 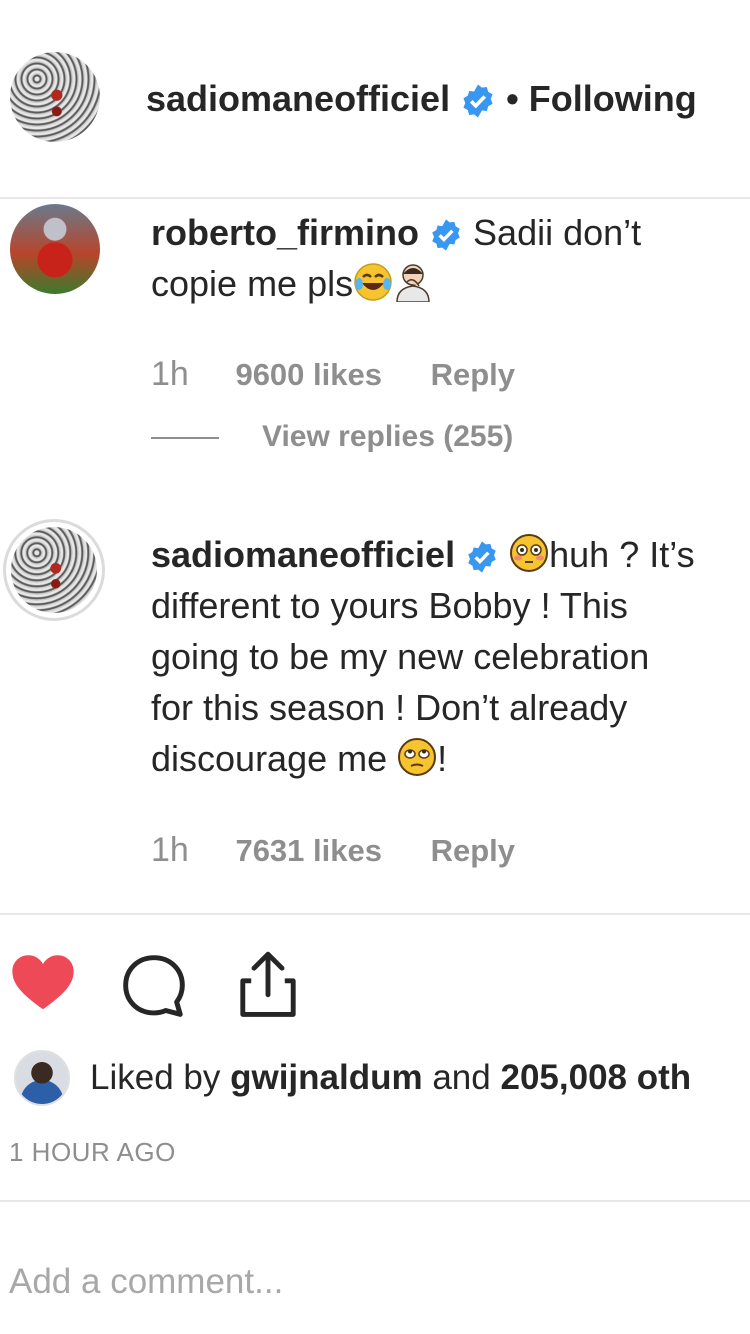 What do you see at coordinates (42, 1078) in the screenshot?
I see `liker-avatar` at bounding box center [42, 1078].